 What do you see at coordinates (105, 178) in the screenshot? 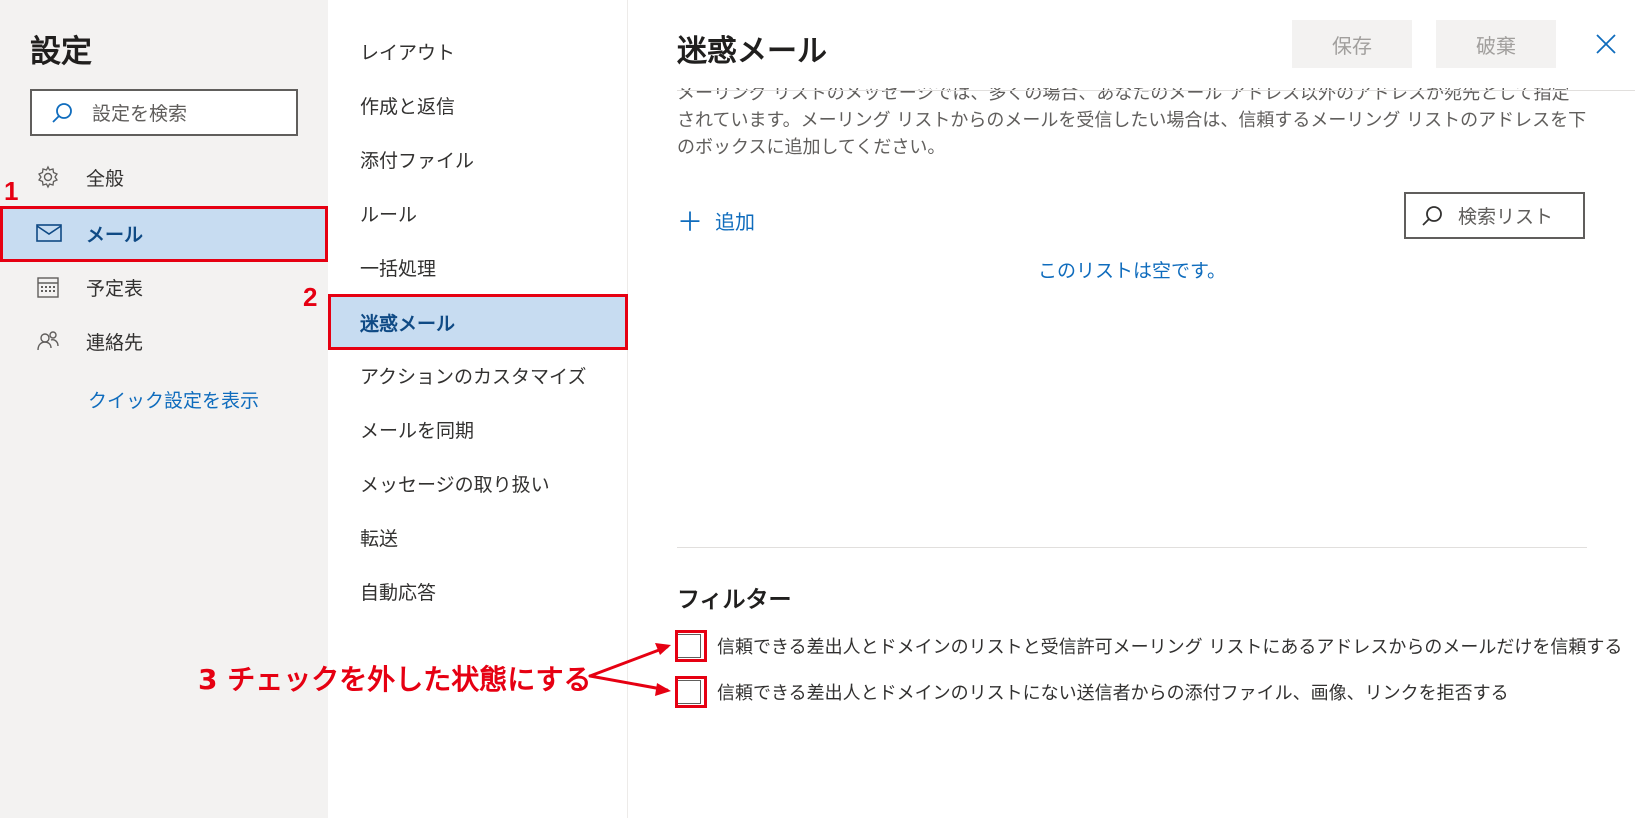
I see `category-general-label: 全般` at bounding box center [105, 178].